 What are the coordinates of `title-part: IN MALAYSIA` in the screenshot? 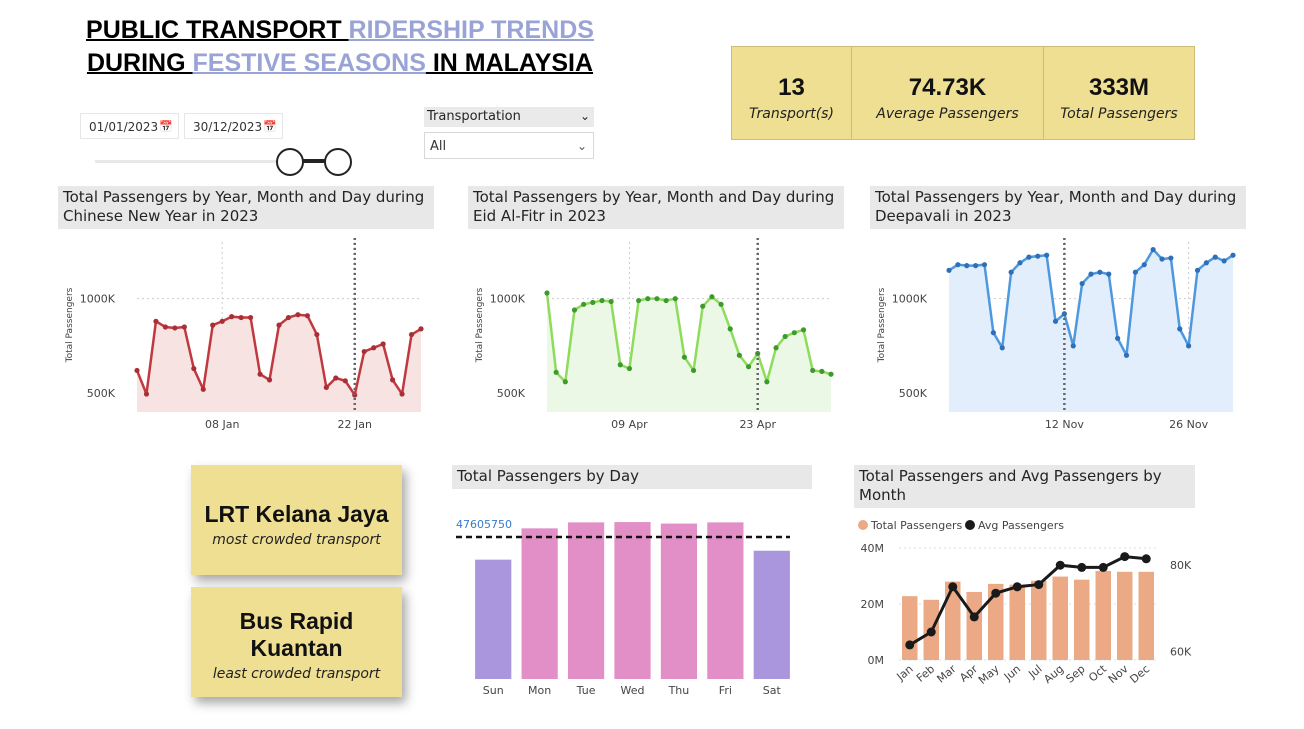 It's located at (509, 63).